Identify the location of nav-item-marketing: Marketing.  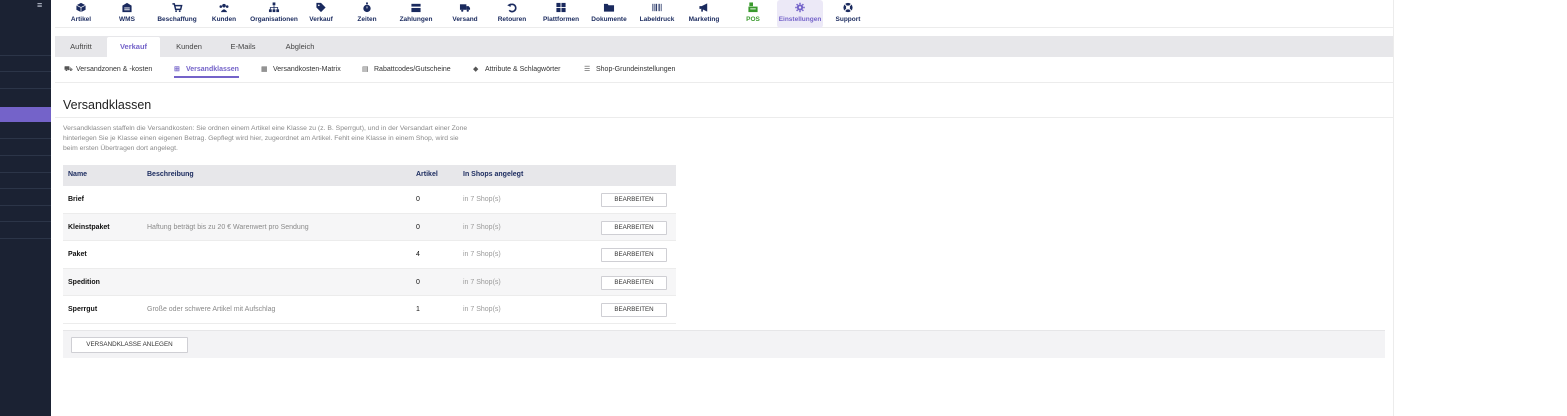
(704, 14).